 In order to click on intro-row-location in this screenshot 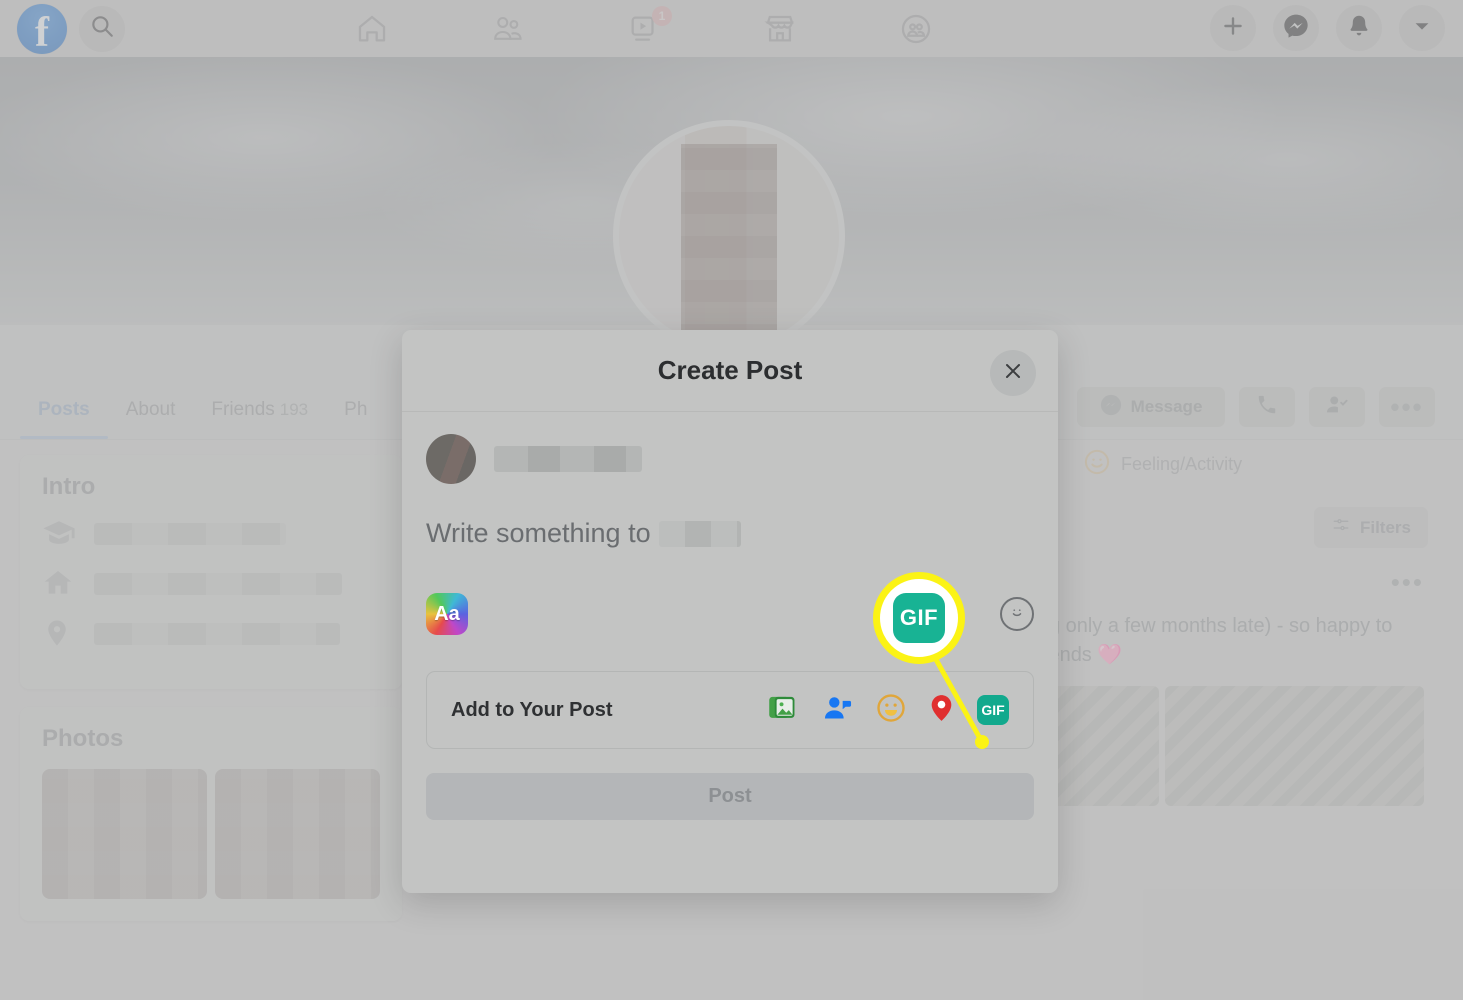, I will do `click(211, 634)`.